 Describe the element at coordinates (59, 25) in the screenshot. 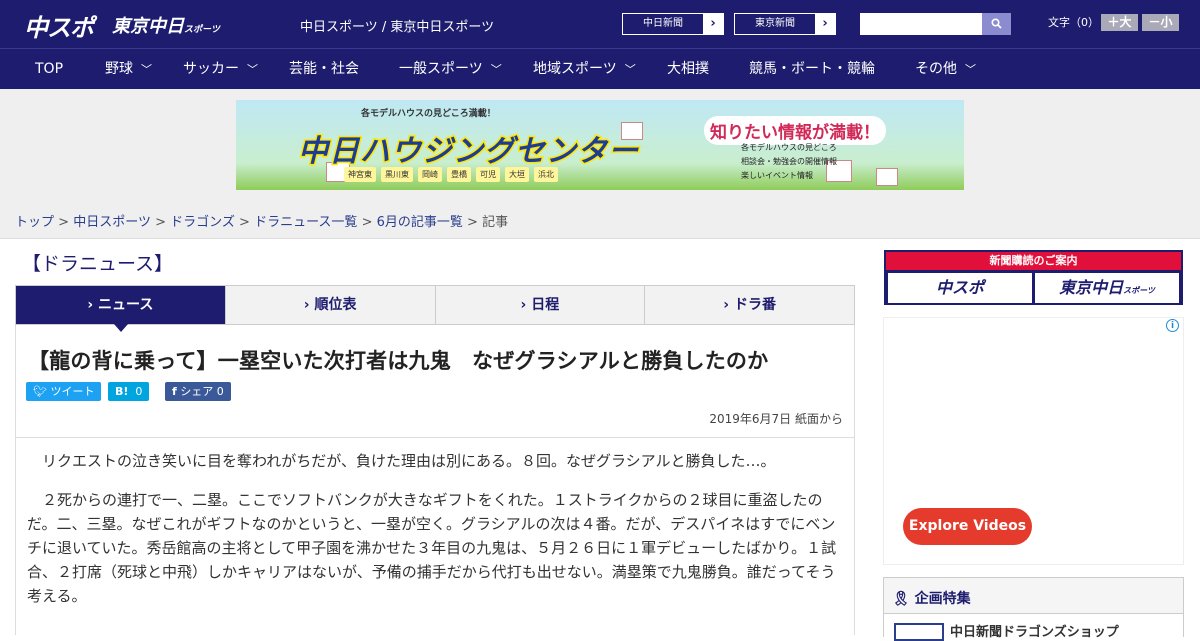

I see `chuspo-logo: 中スポ` at that location.